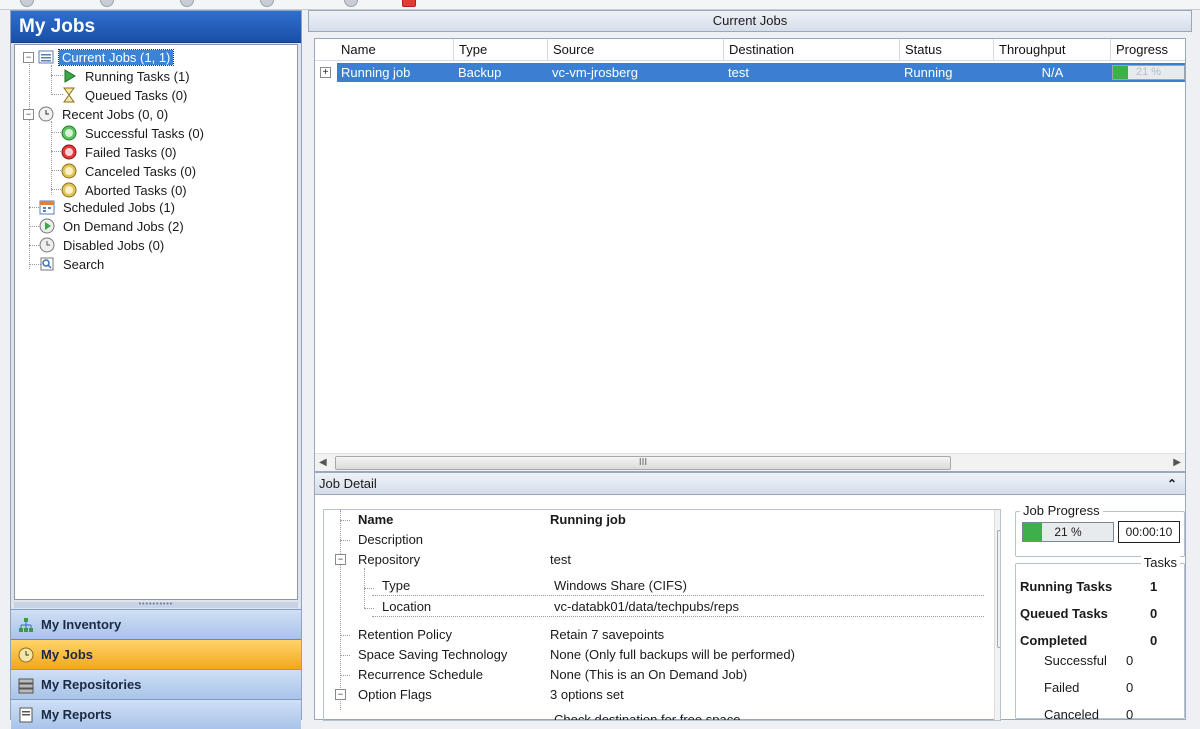  I want to click on tree-item-label: Search, so click(84, 264).